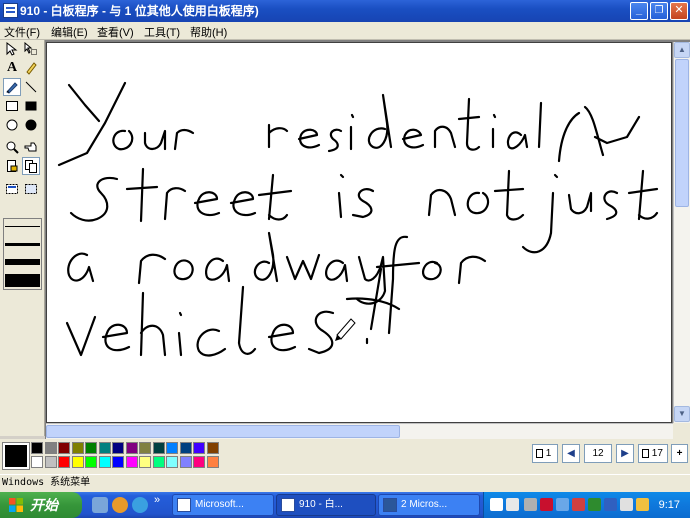  What do you see at coordinates (12, 106) in the screenshot?
I see `rectangle-icon` at bounding box center [12, 106].